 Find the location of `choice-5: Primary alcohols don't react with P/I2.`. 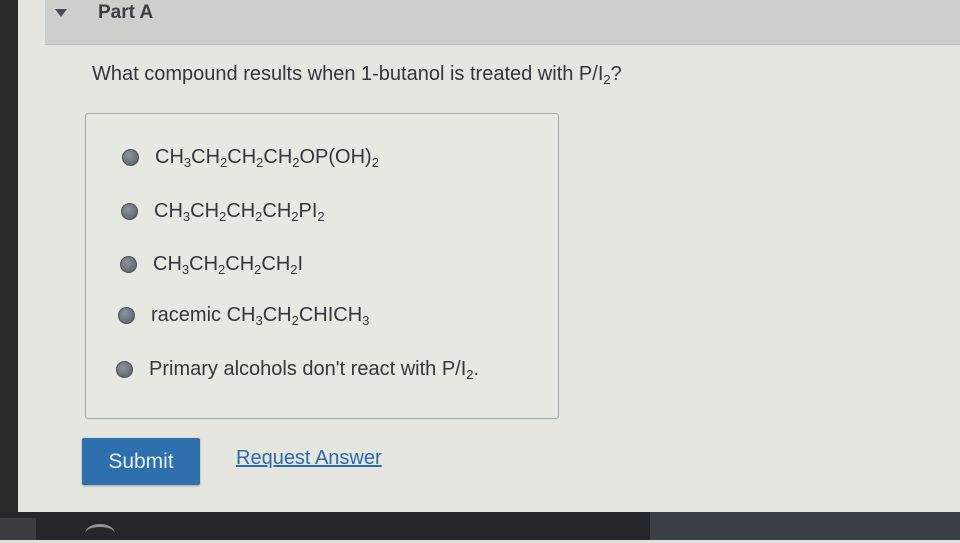

choice-5: Primary alcohols don't react with P/I2. is located at coordinates (297, 369).